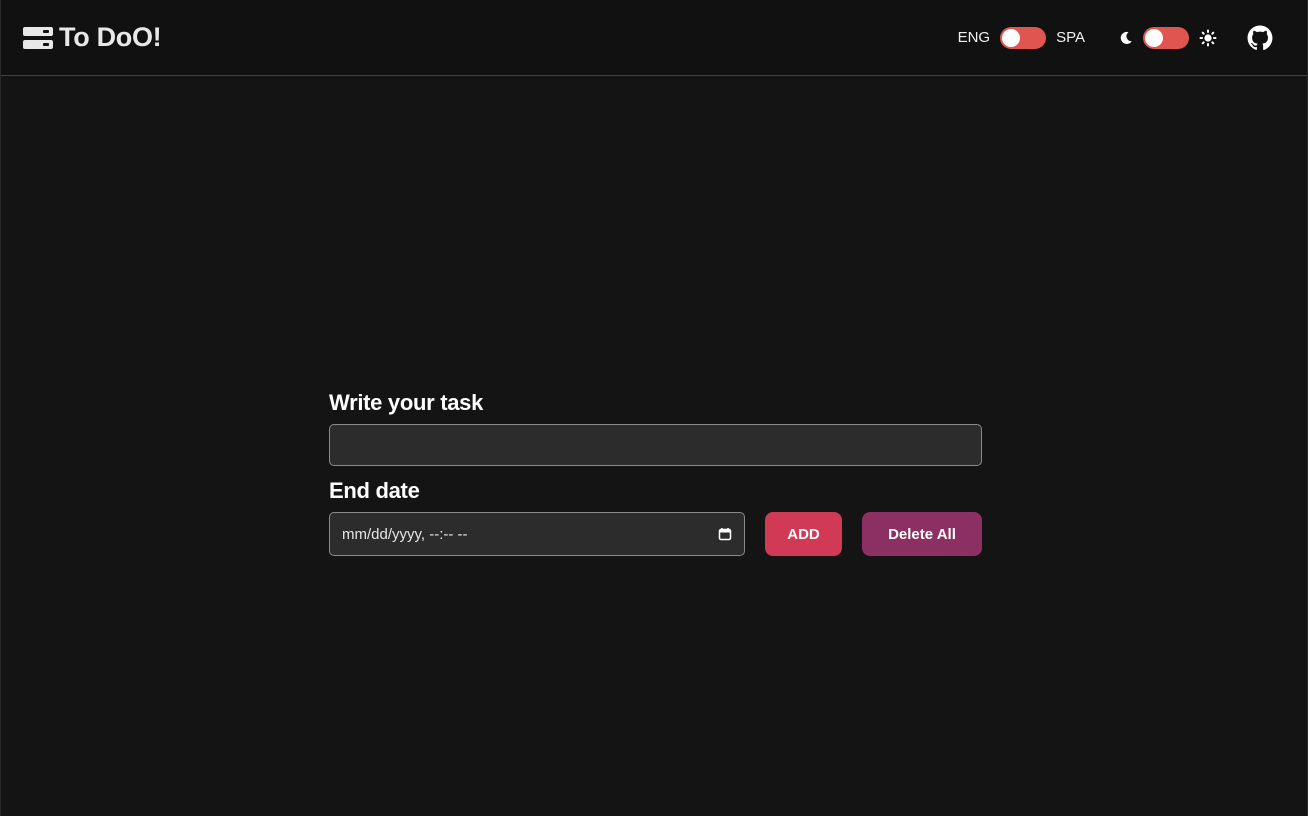  Describe the element at coordinates (374, 490) in the screenshot. I see `end-date-label: End date` at that location.